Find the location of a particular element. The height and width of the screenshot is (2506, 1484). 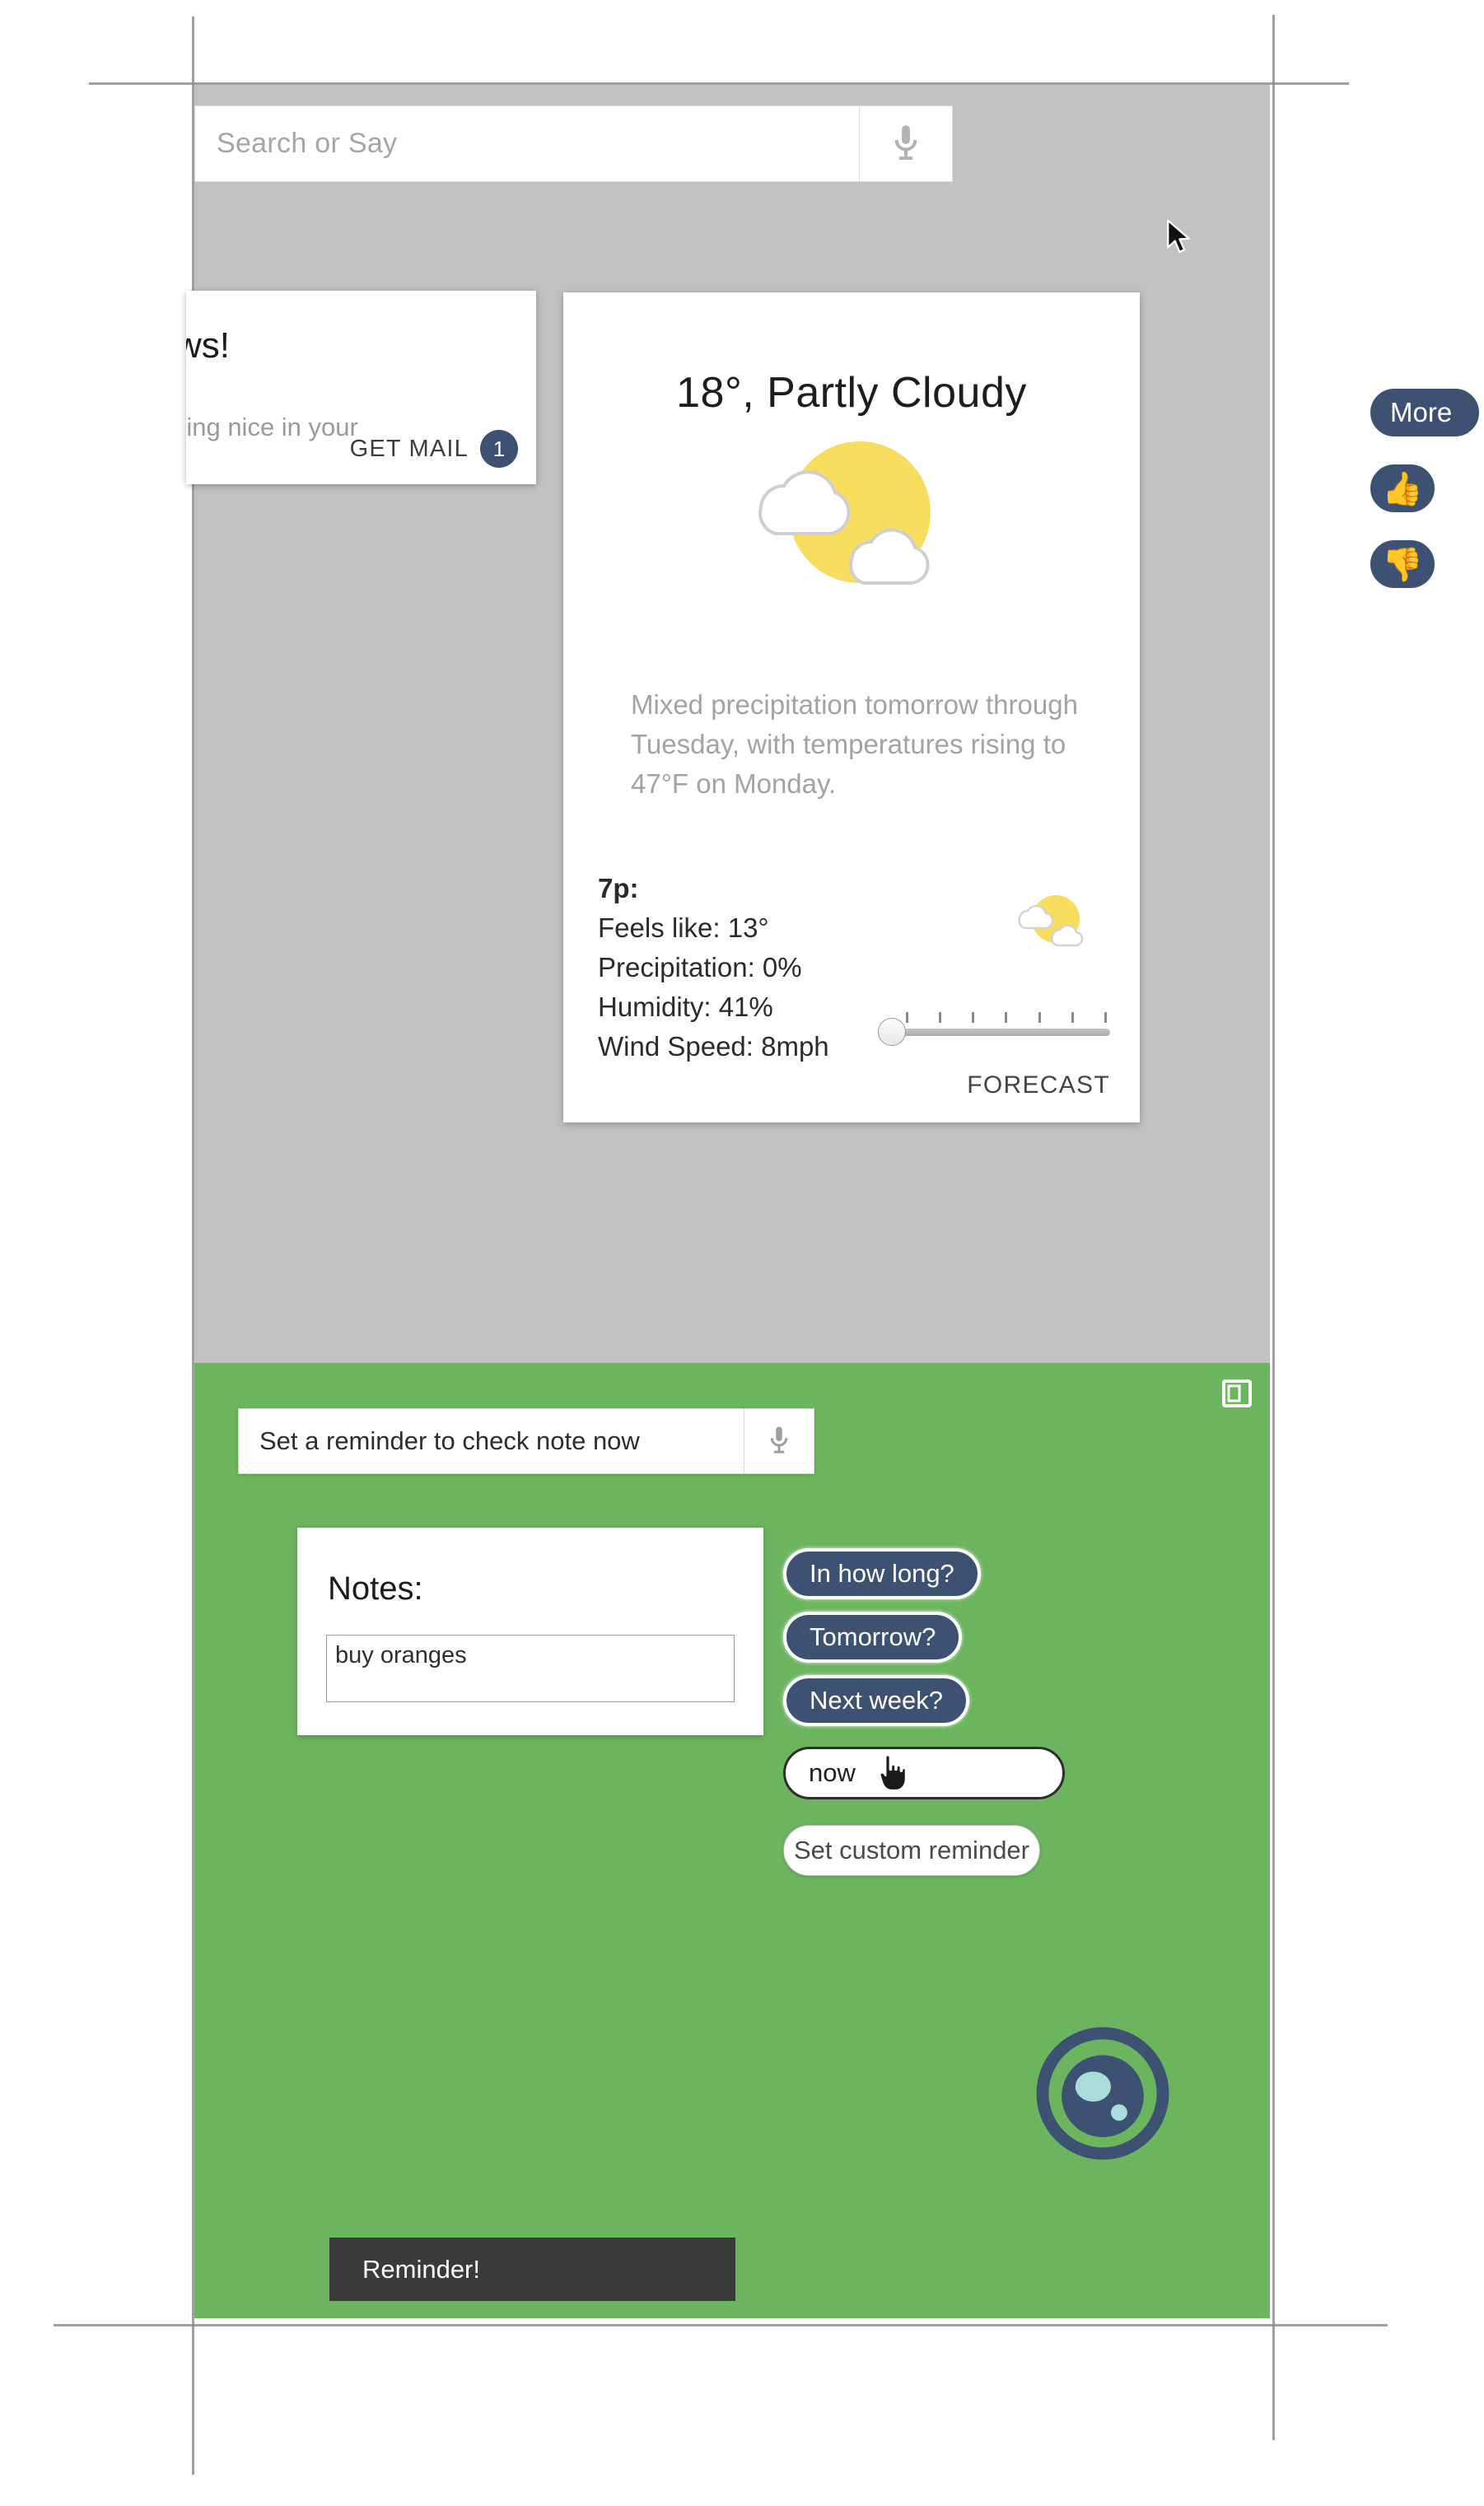

notes-card: Notes: is located at coordinates (530, 1631).